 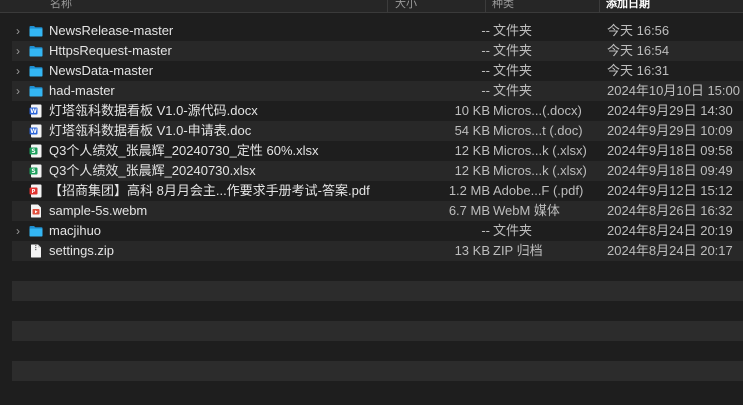 What do you see at coordinates (538, 130) in the screenshot?
I see `file-kind: Micros...t (.doc)` at bounding box center [538, 130].